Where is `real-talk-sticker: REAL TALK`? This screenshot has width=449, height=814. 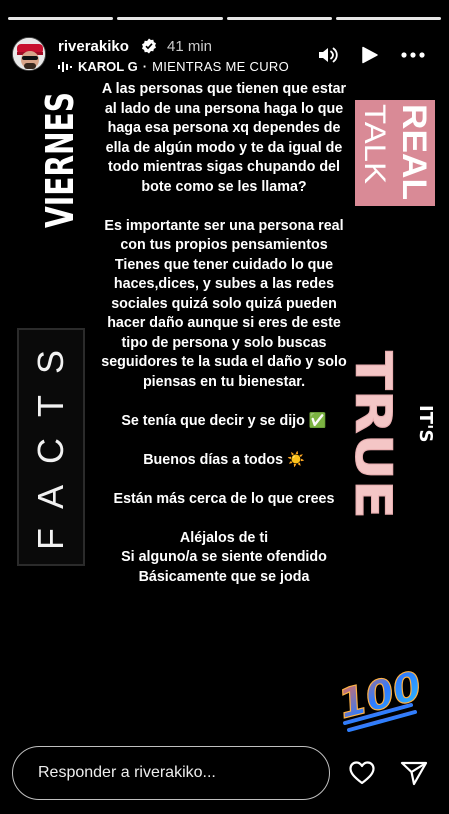 real-talk-sticker: REAL TALK is located at coordinates (395, 153).